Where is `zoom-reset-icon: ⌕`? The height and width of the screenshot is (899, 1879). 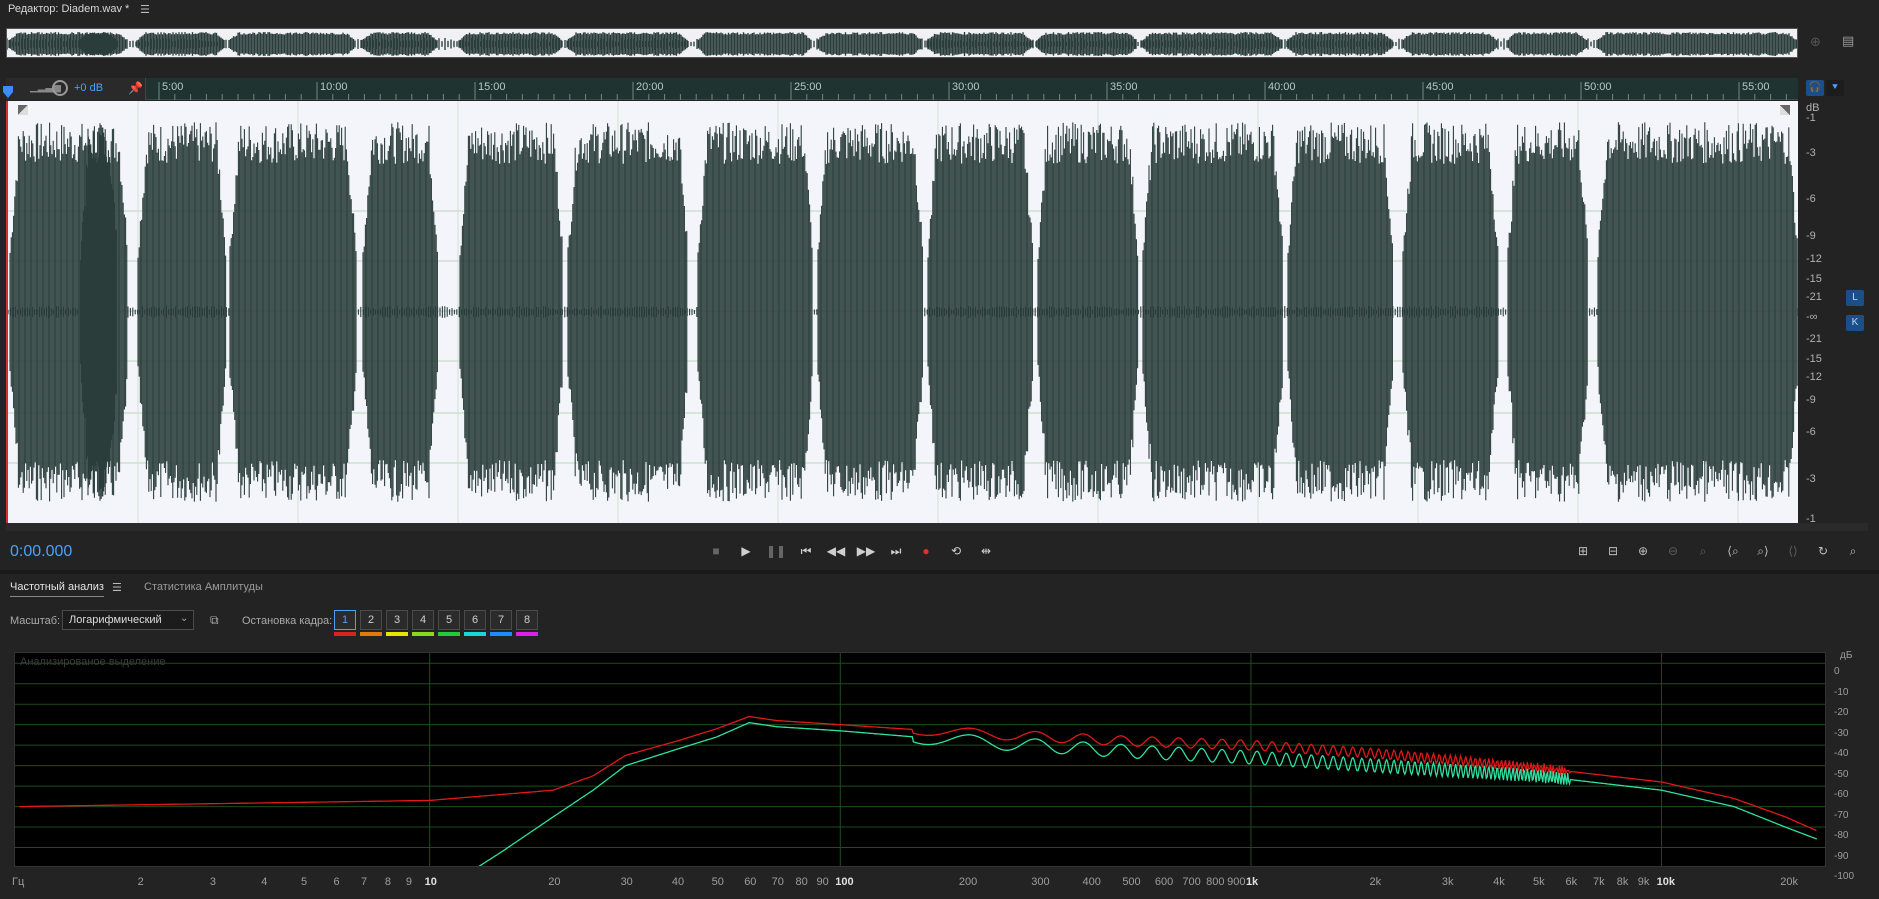 zoom-reset-icon: ⌕ is located at coordinates (1853, 551).